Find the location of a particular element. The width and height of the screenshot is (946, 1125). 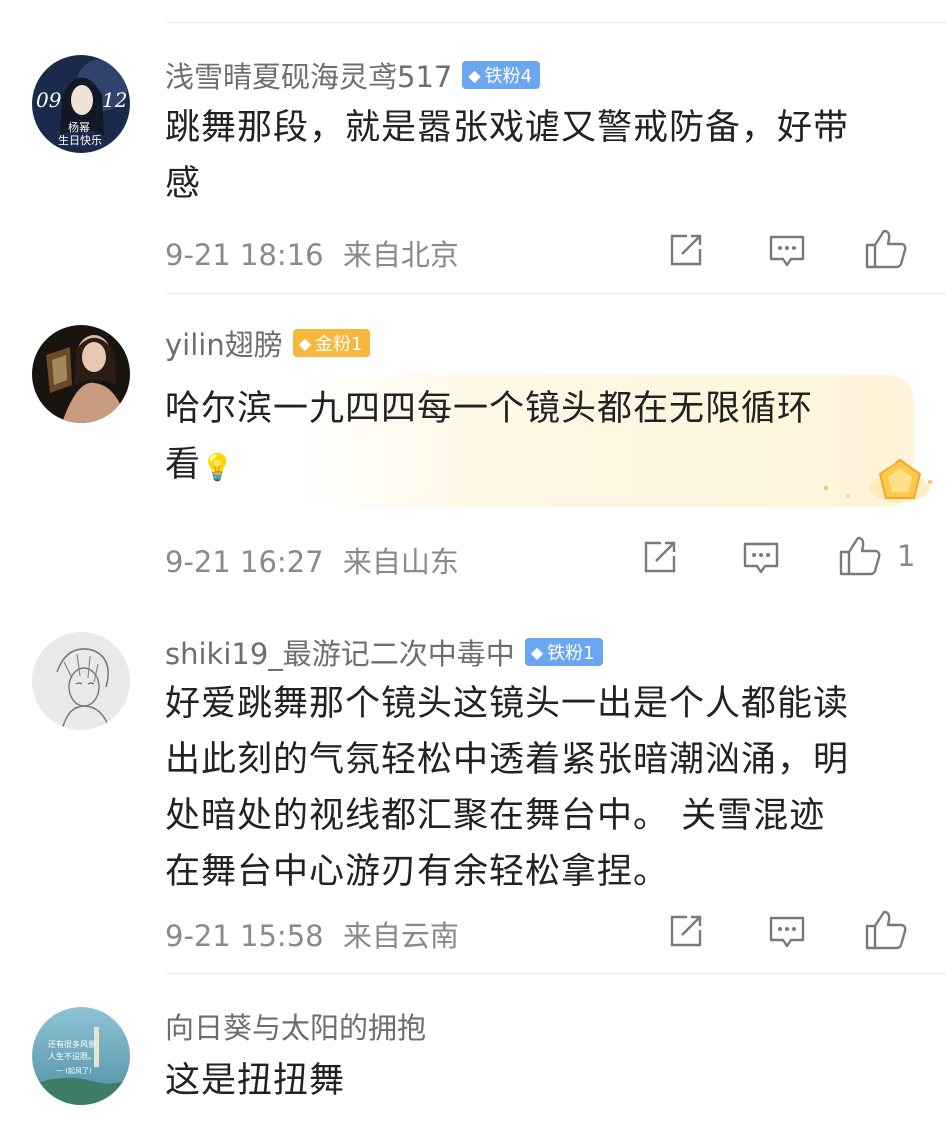

lightbulb-emoji: 💡 is located at coordinates (218, 468).